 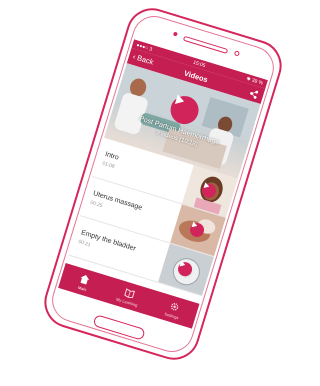 I want to click on video-title: Intro, so click(x=112, y=156).